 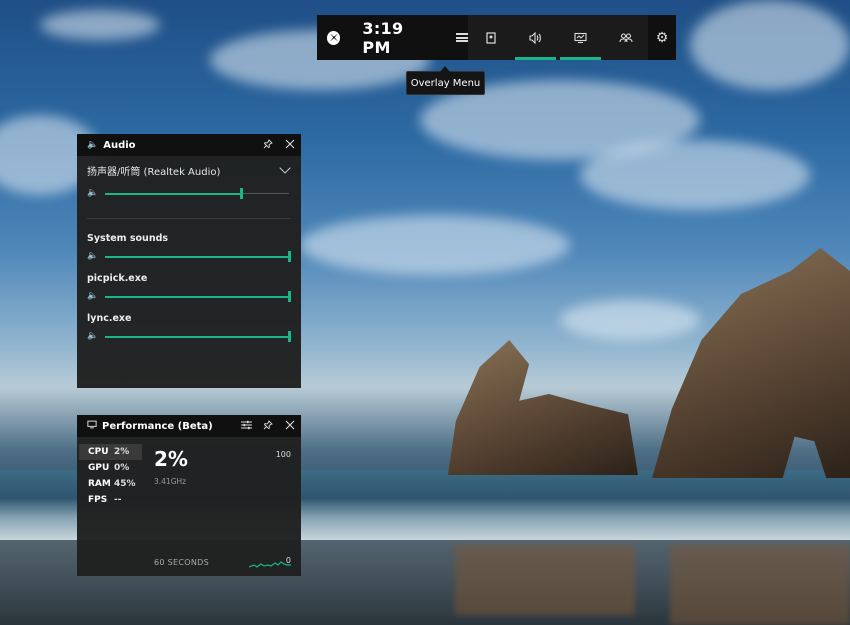 I want to click on app-volume-label: picpick.exe, so click(x=117, y=278).